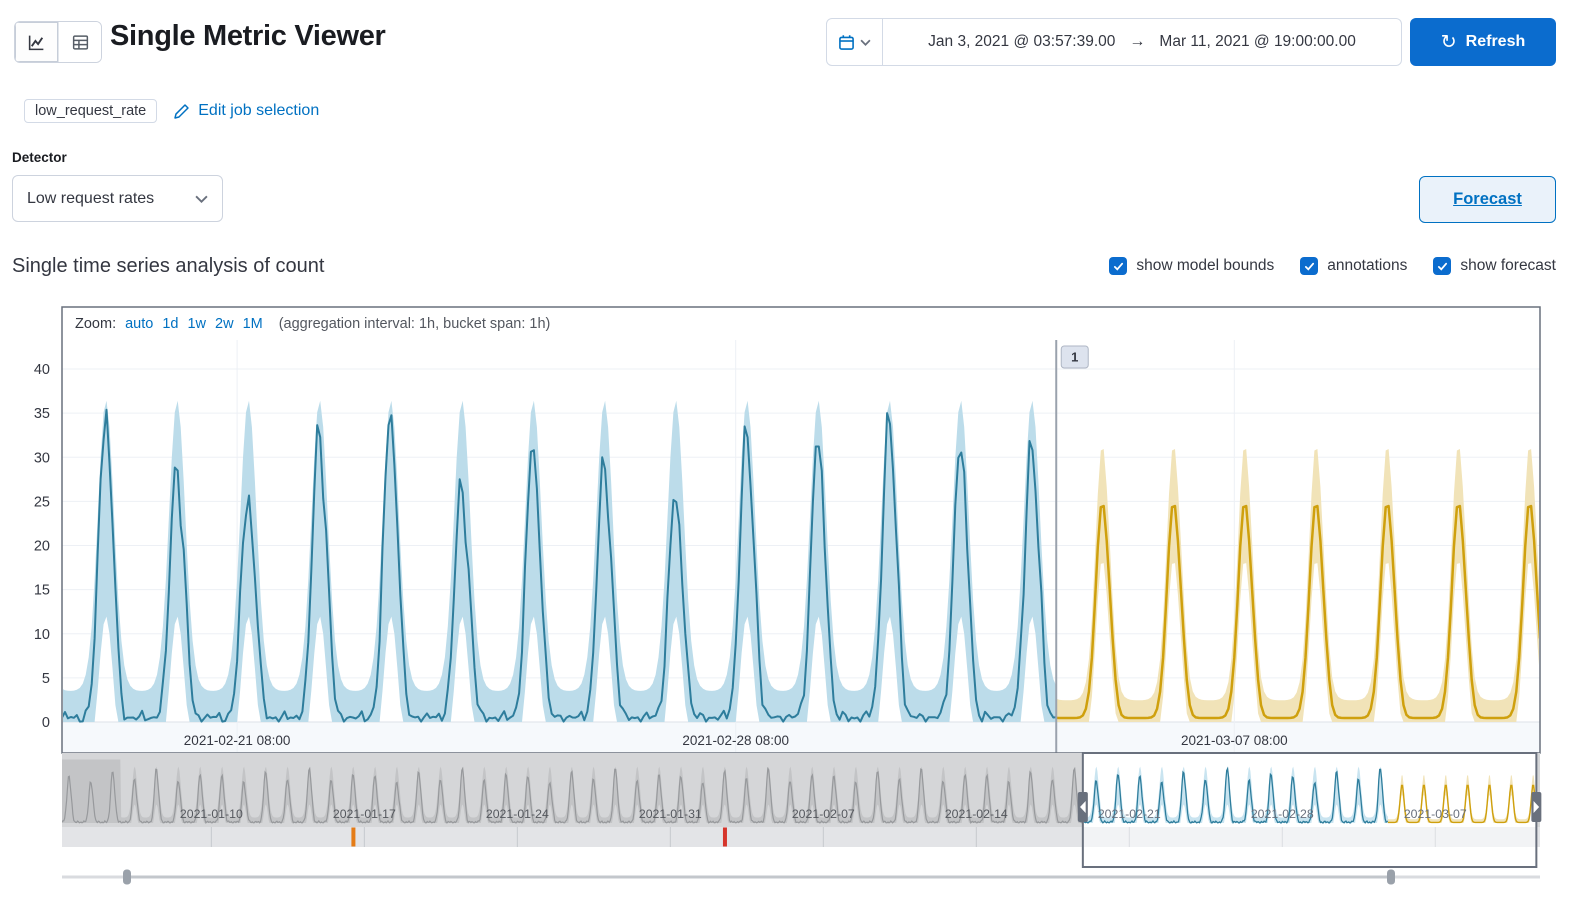 The height and width of the screenshot is (904, 1584). What do you see at coordinates (1487, 199) in the screenshot?
I see `forecast-button: Forecast` at bounding box center [1487, 199].